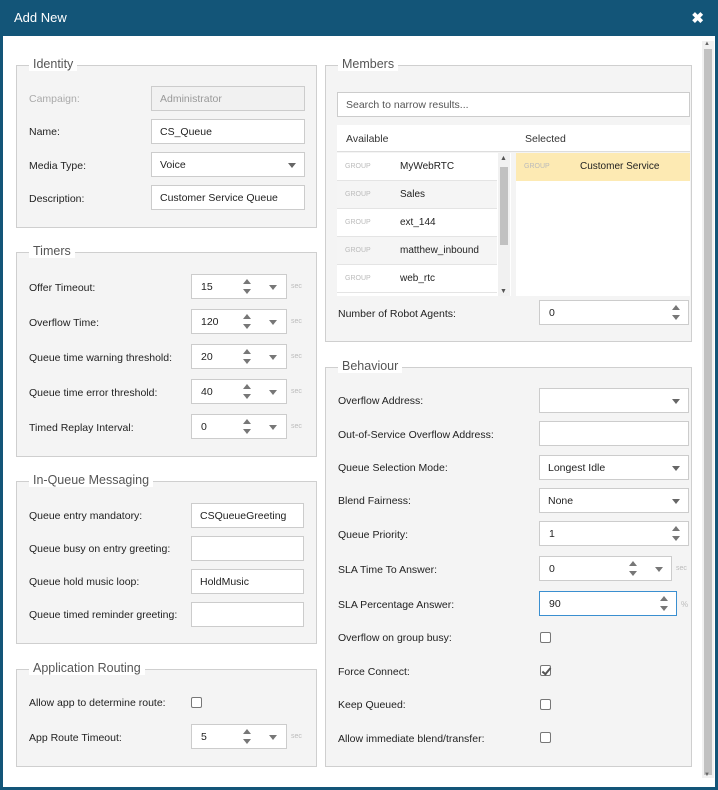 This screenshot has width=718, height=790. Describe the element at coordinates (247, 515) in the screenshot. I see `entry-mandatory-input: CSQueueGreeting` at that location.